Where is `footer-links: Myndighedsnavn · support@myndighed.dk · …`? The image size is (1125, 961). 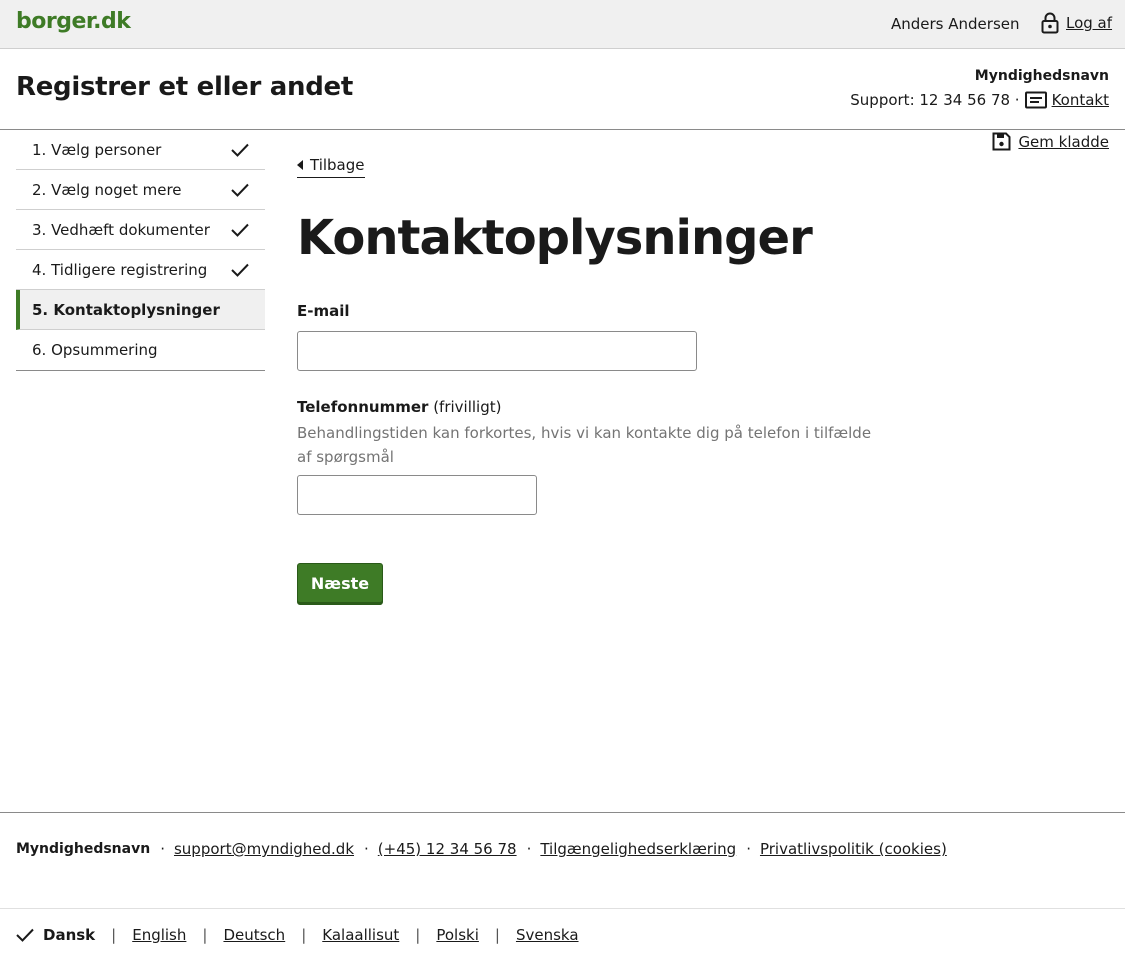
footer-links: Myndighedsnavn · support@myndighed.dk · … is located at coordinates (481, 849).